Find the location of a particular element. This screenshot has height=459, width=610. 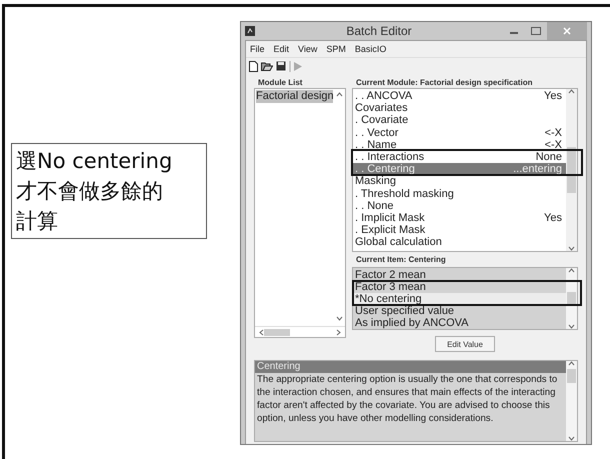

menu-item: BasicIO is located at coordinates (370, 49).